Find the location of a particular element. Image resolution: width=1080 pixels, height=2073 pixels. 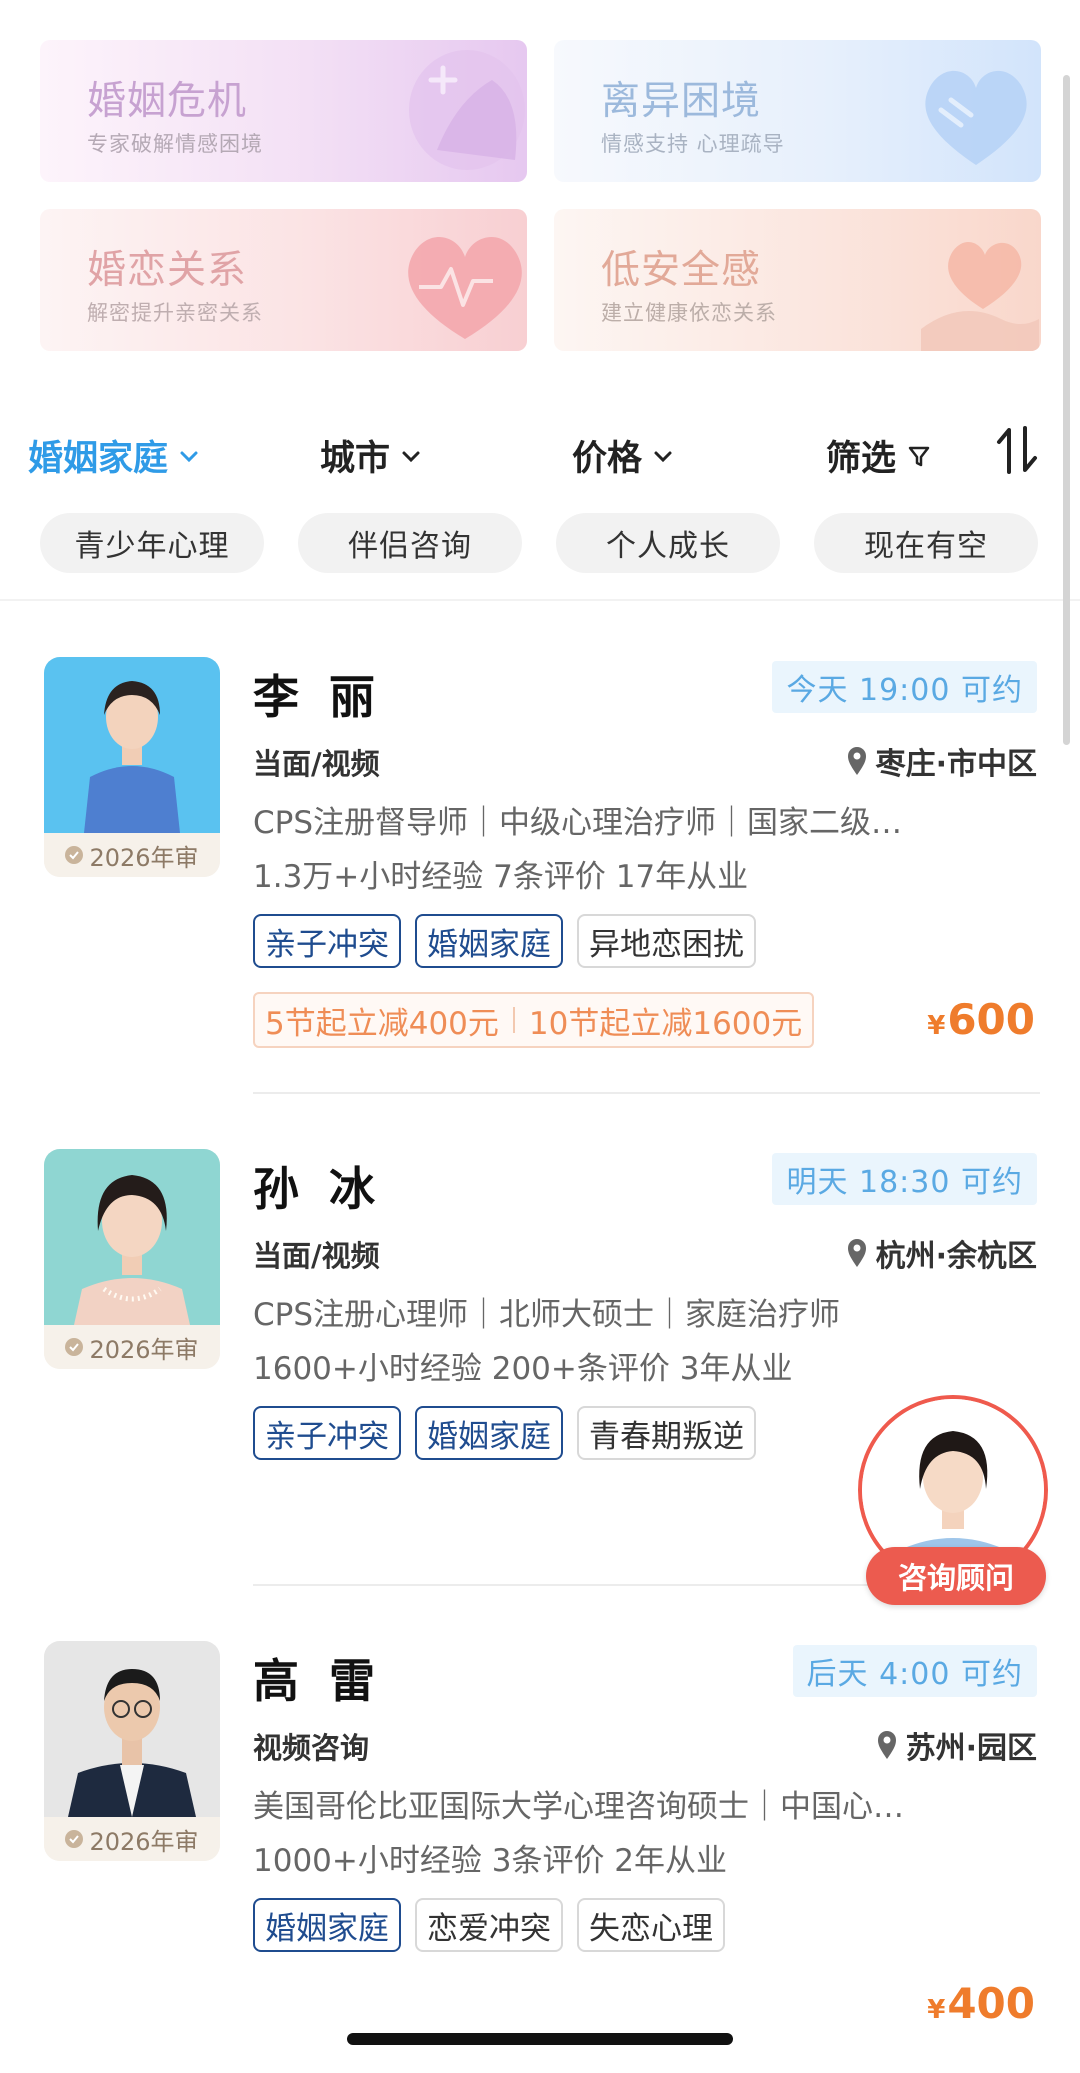

chip-teen-psychology: 青少年心理 is located at coordinates (152, 543).